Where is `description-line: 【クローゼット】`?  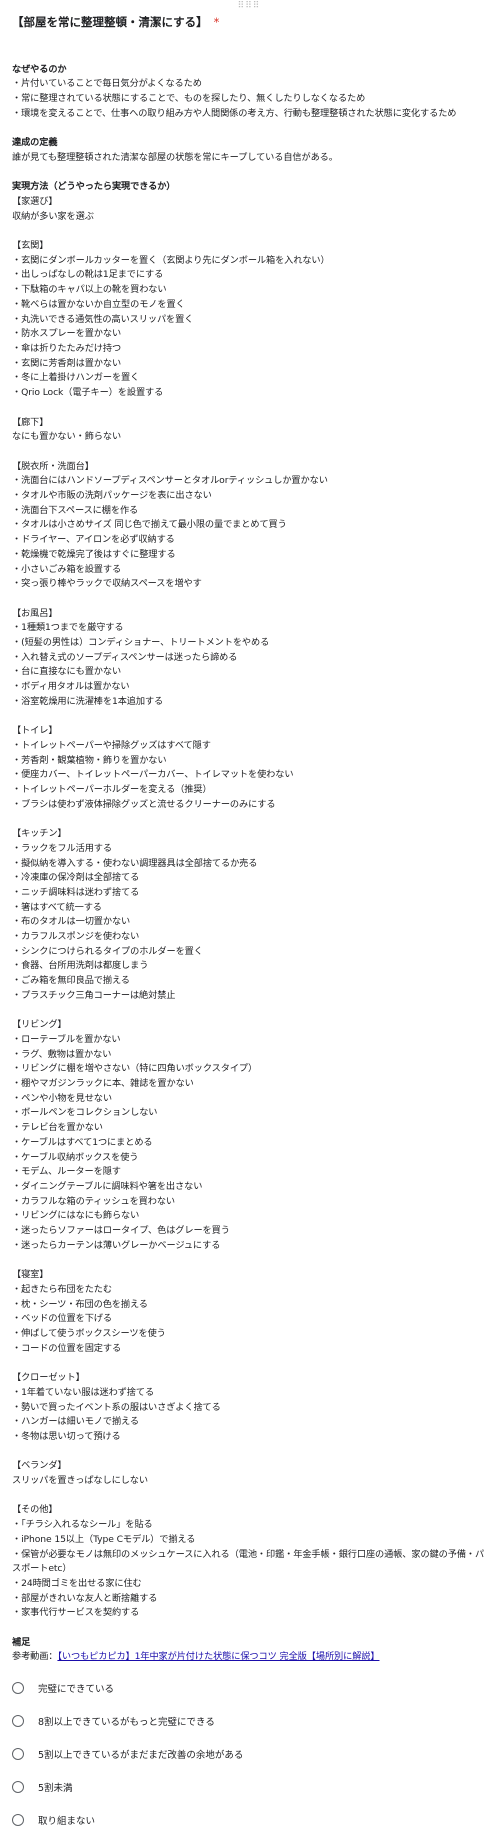
description-line: 【クローゼット】 is located at coordinates (48, 1378).